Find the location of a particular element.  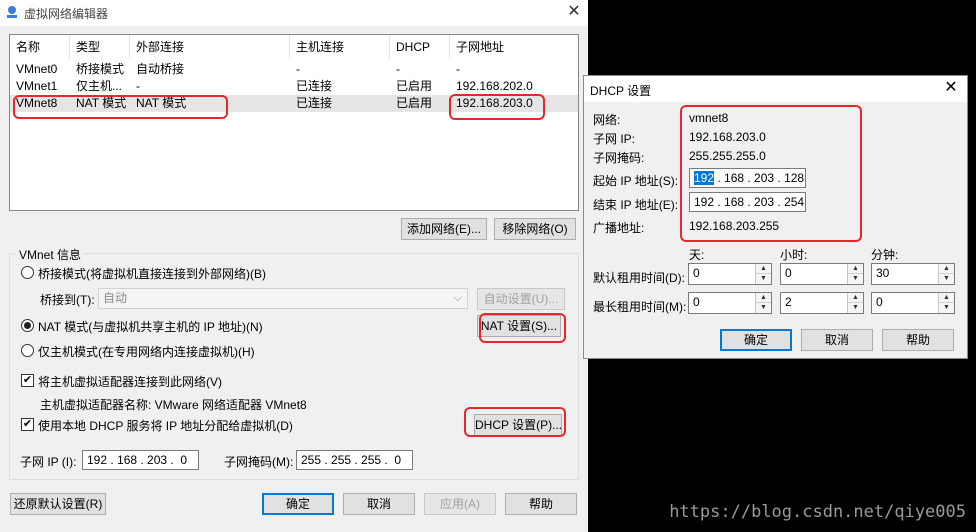

bridged-to-value: 自动 is located at coordinates (115, 298).